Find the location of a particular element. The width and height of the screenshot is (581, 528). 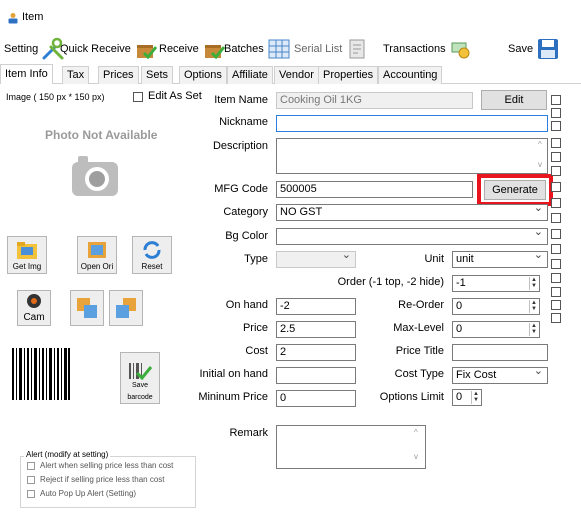

batches-label: Batches is located at coordinates (244, 49).